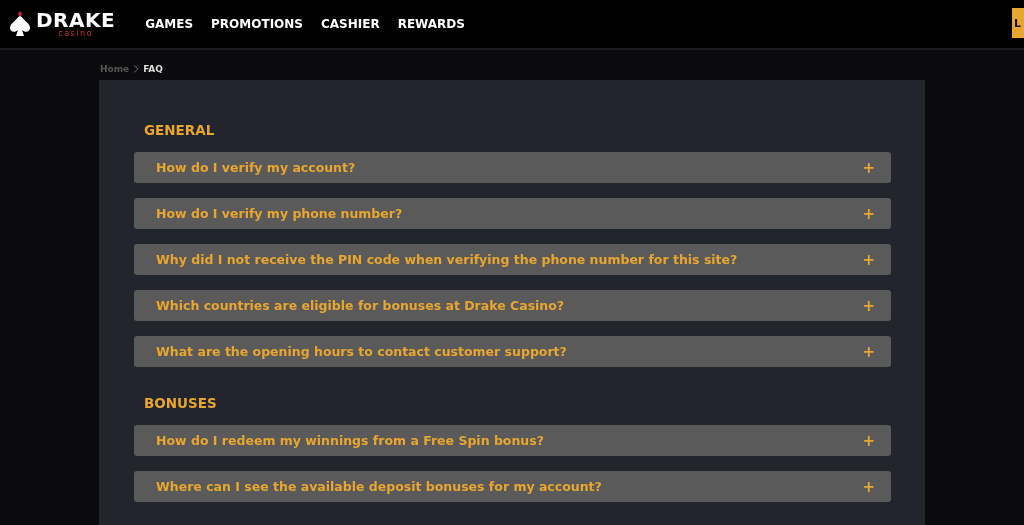  Describe the element at coordinates (431, 24) in the screenshot. I see `nav-link: REWARDS` at that location.